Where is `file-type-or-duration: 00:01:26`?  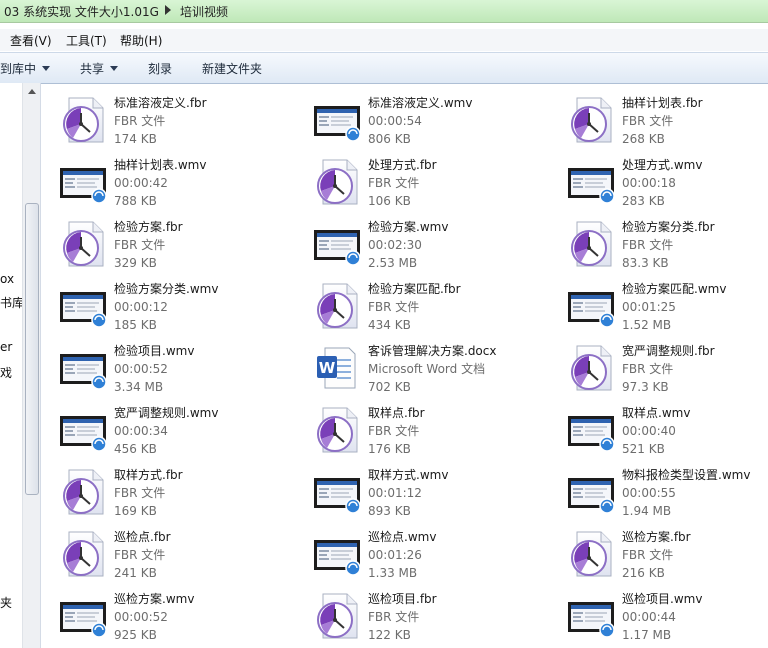
file-type-or-duration: 00:01:26 is located at coordinates (395, 555).